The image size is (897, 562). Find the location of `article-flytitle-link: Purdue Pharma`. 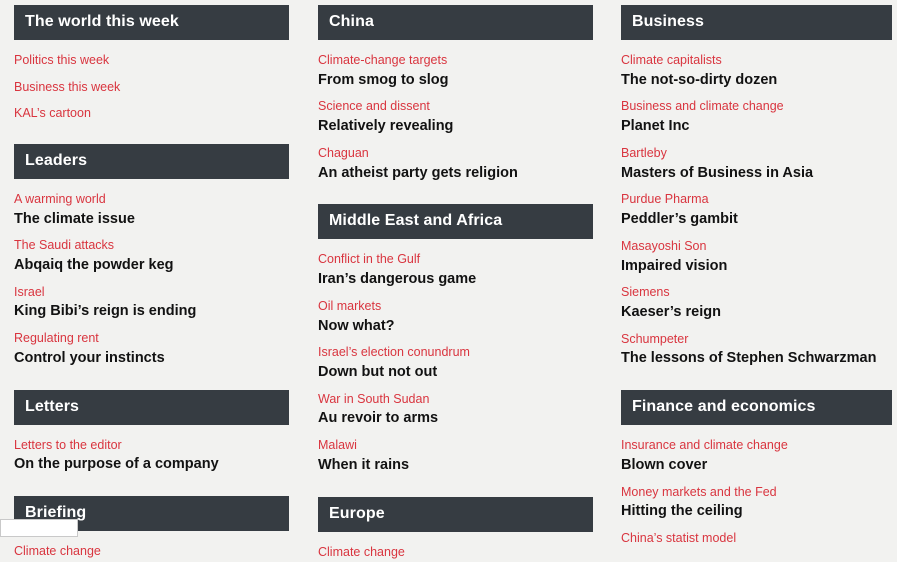

article-flytitle-link: Purdue Pharma is located at coordinates (756, 200).